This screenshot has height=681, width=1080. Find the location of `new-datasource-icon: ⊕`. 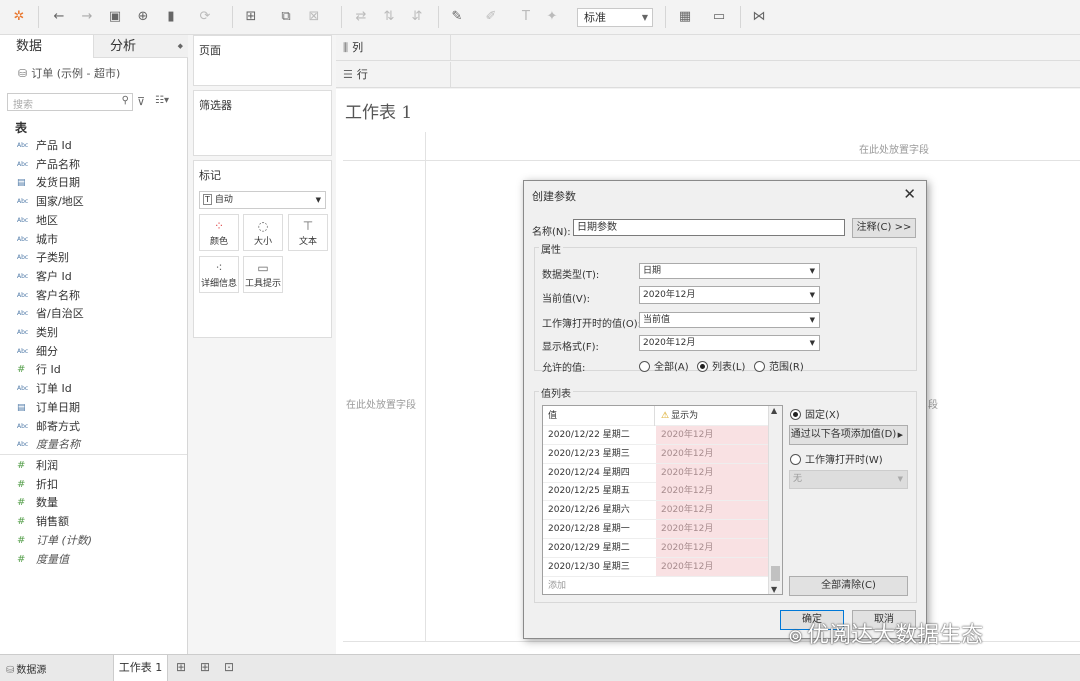

new-datasource-icon: ⊕ is located at coordinates (143, 17).